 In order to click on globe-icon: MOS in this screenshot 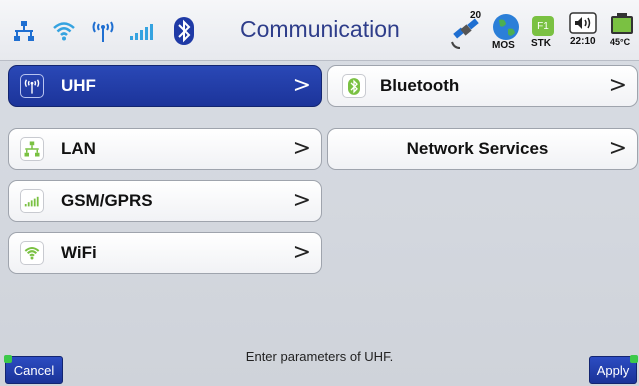, I will do `click(506, 32)`.